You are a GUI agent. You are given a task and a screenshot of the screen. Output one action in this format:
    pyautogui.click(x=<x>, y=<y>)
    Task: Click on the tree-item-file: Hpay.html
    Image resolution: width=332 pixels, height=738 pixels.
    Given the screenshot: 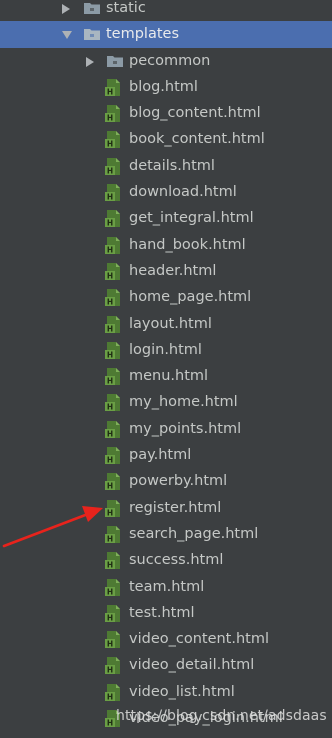 What is the action you would take?
    pyautogui.click(x=166, y=455)
    